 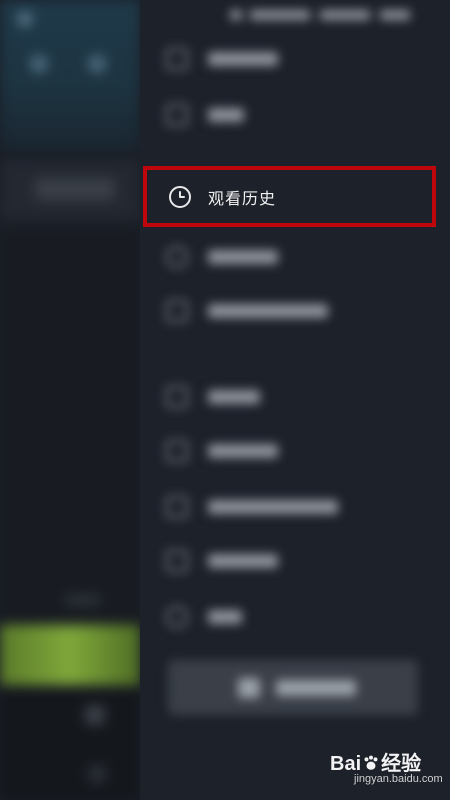 I want to click on watermark-logo-text-left: Bai, so click(x=346, y=764).